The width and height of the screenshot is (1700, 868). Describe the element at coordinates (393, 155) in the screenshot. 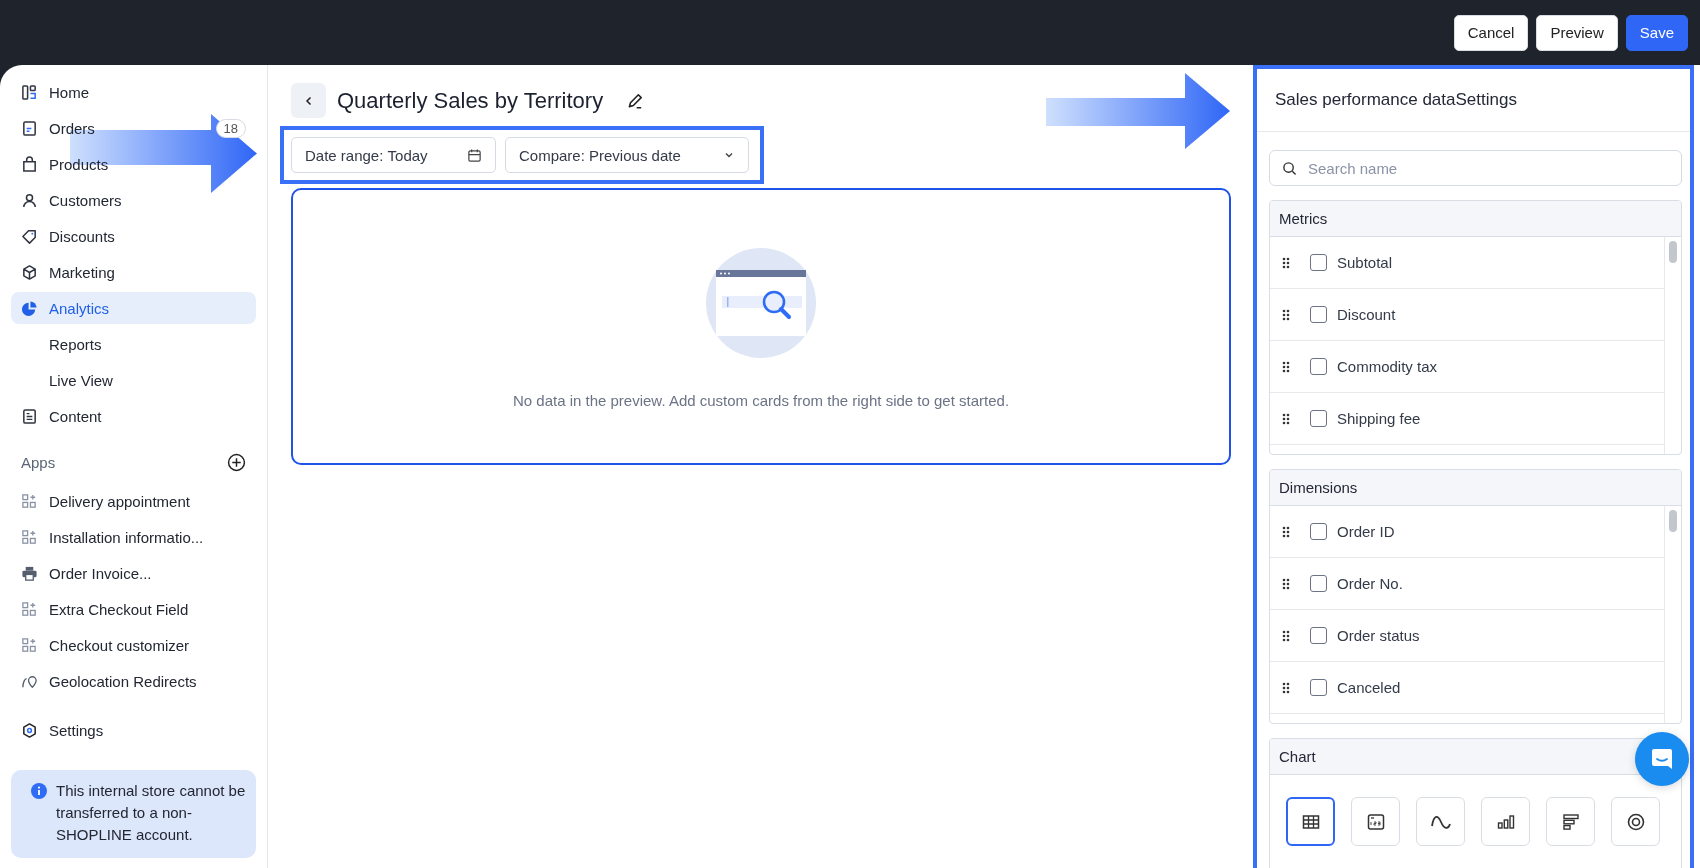

I see `filter-button: Date range: Today` at that location.